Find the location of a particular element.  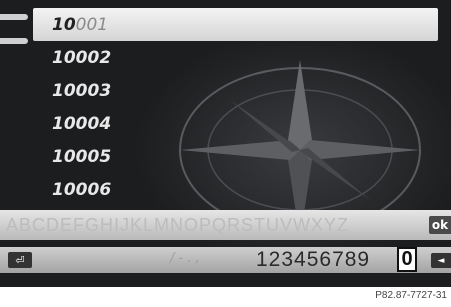

typed-text: 10 is located at coordinates (64, 24).